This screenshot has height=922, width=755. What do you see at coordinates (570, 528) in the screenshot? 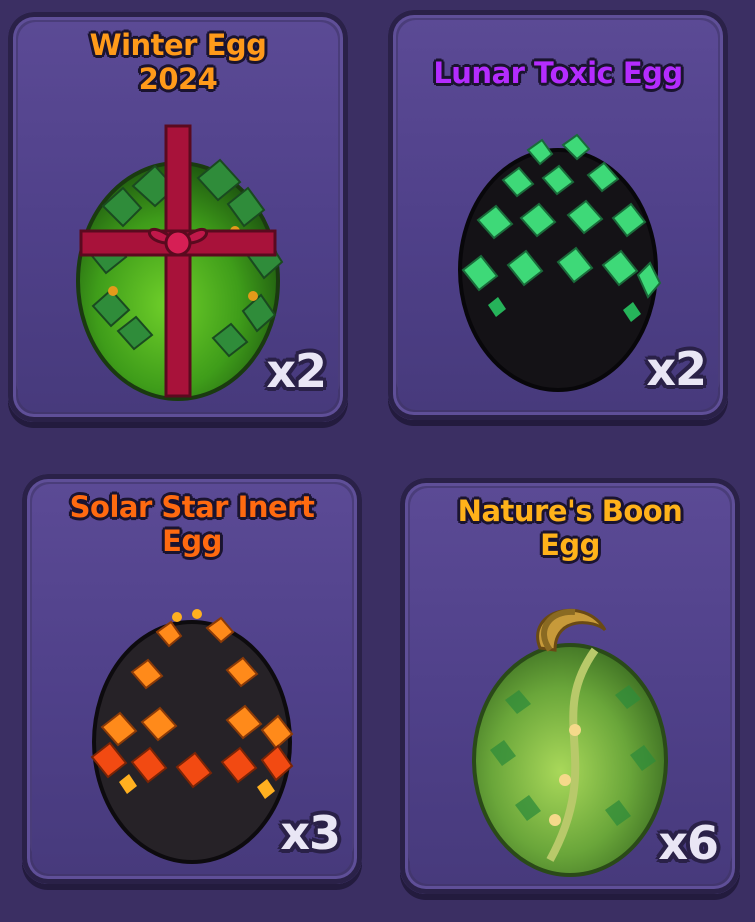
I see `egg-name: Nature's Boon Egg` at bounding box center [570, 528].